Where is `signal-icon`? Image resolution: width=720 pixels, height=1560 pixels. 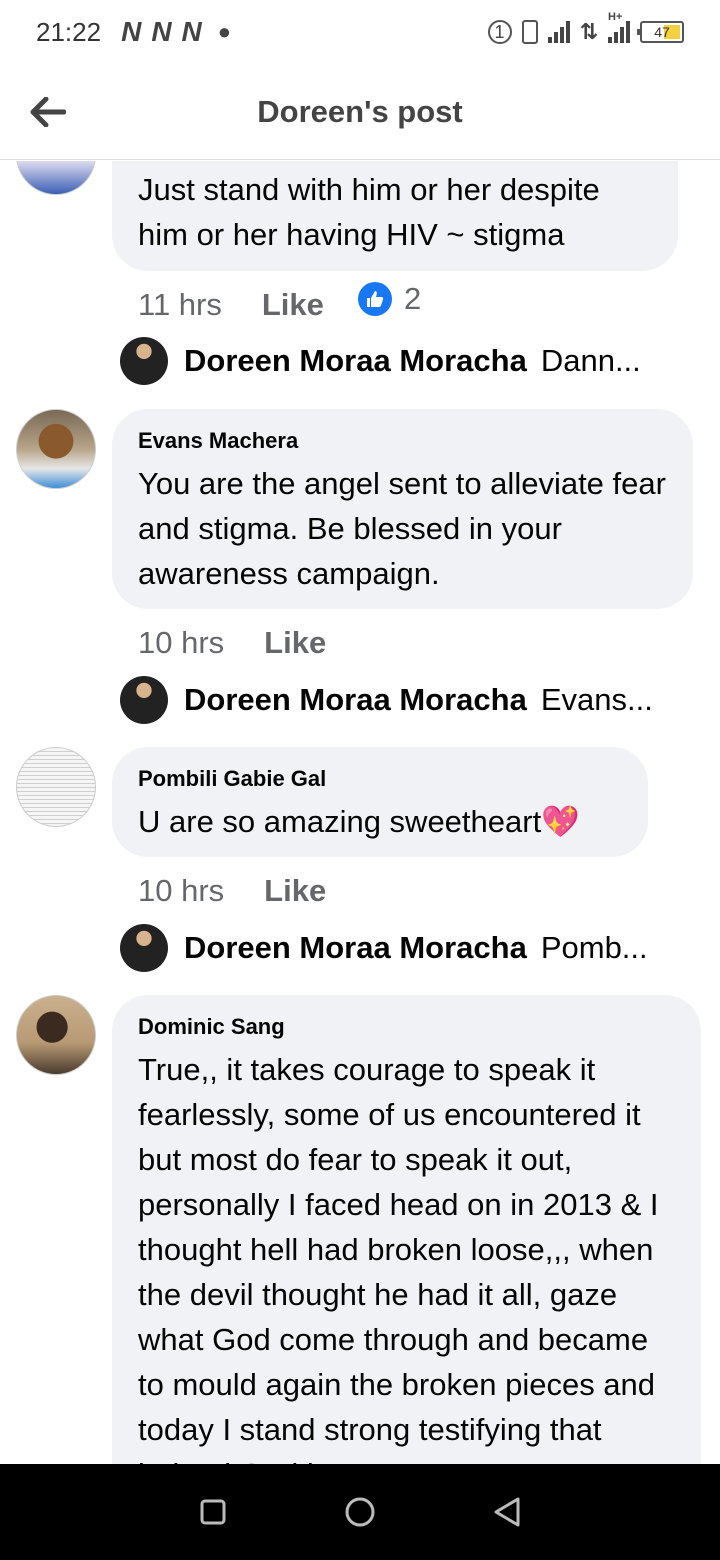 signal-icon is located at coordinates (558, 32).